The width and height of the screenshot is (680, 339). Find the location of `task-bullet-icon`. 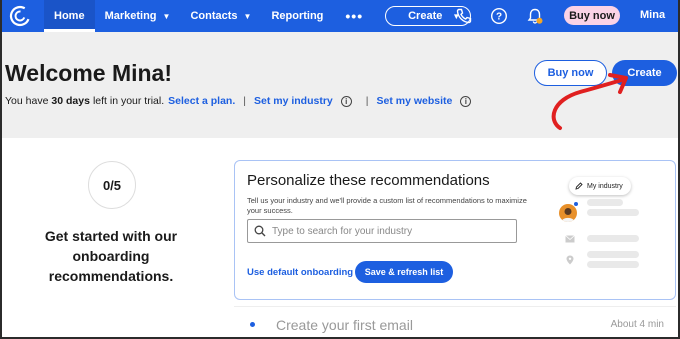

task-bullet-icon is located at coordinates (252, 324).